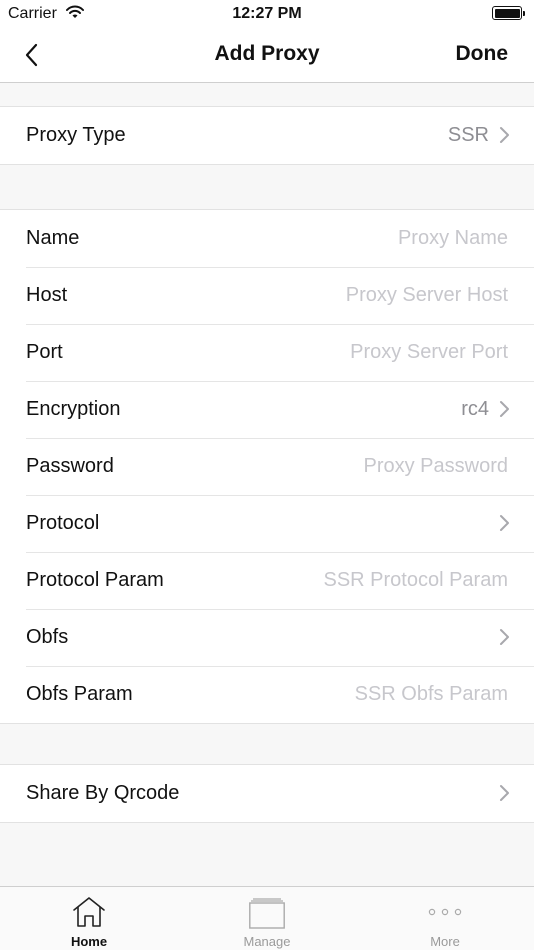 This screenshot has height=950, width=534. I want to click on password-label: Password, so click(70, 466).